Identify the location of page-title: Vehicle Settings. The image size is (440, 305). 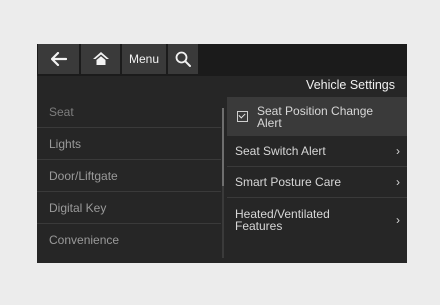
(350, 85).